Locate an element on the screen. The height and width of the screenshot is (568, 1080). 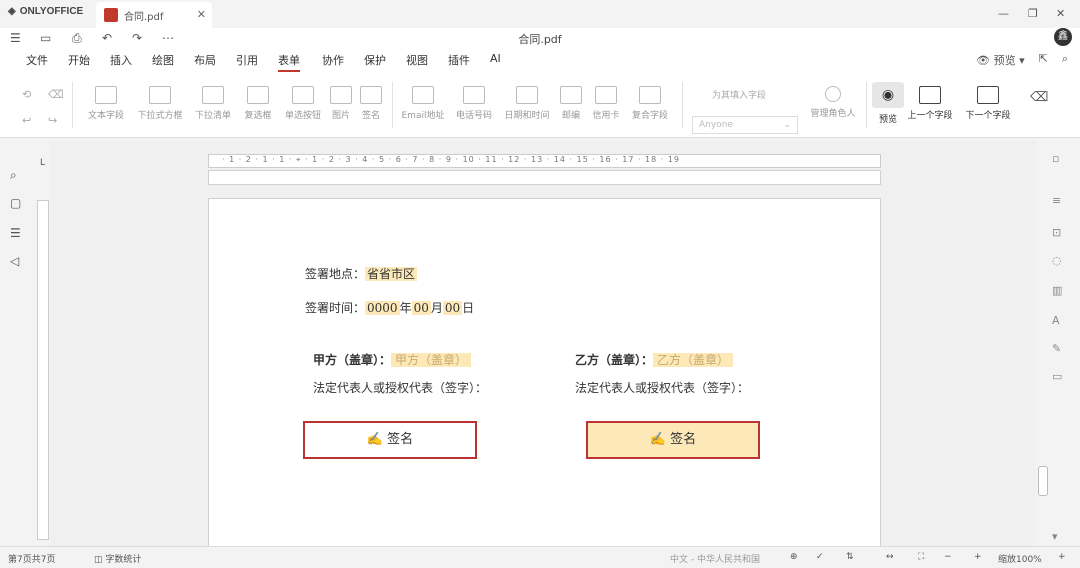
chart-settings-icon: ▥ is located at coordinates (1057, 290).